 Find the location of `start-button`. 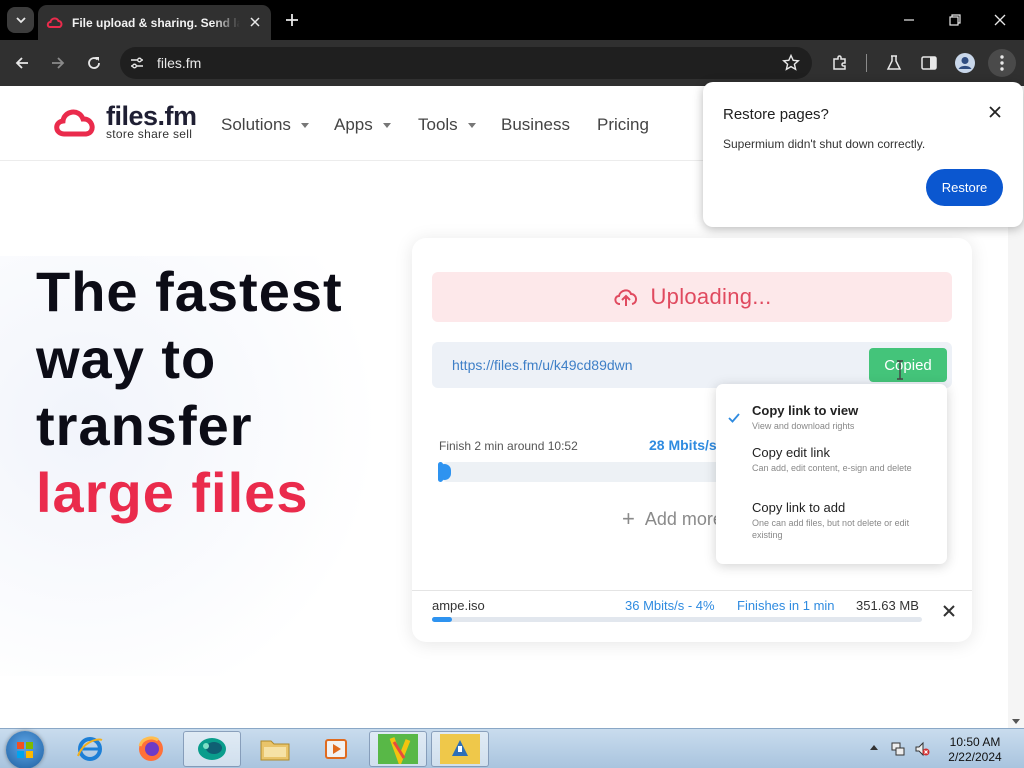

start-button is located at coordinates (25, 749).